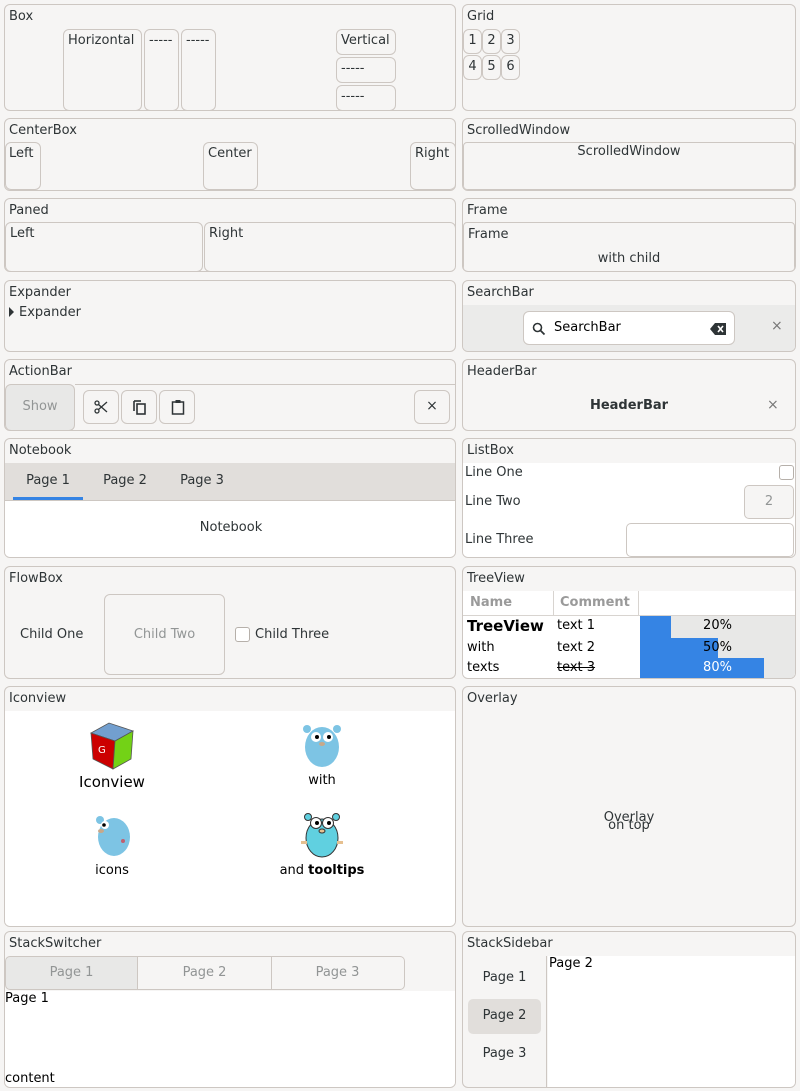  What do you see at coordinates (322, 754) in the screenshot?
I see `iconview-item: with` at bounding box center [322, 754].